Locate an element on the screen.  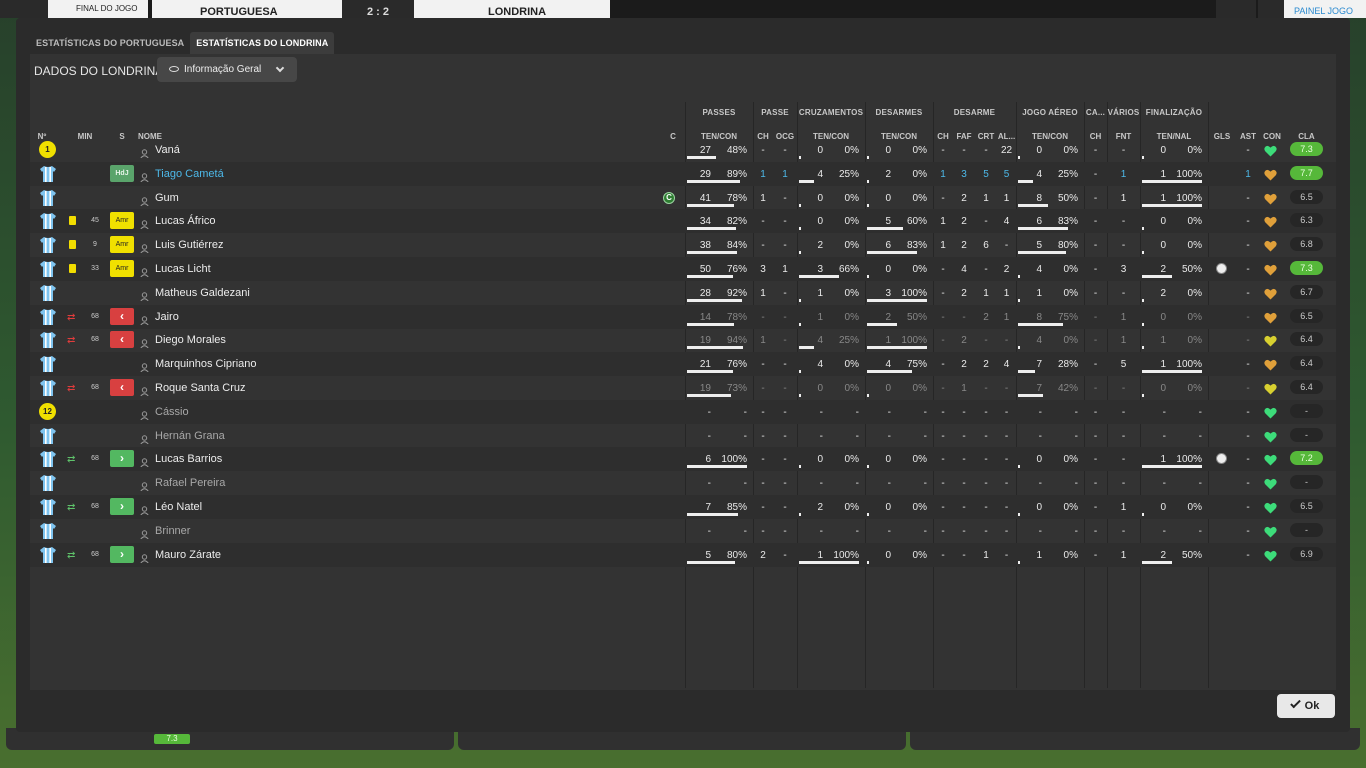
tackles-attempts: 1 is located at coordinates (888, 341).